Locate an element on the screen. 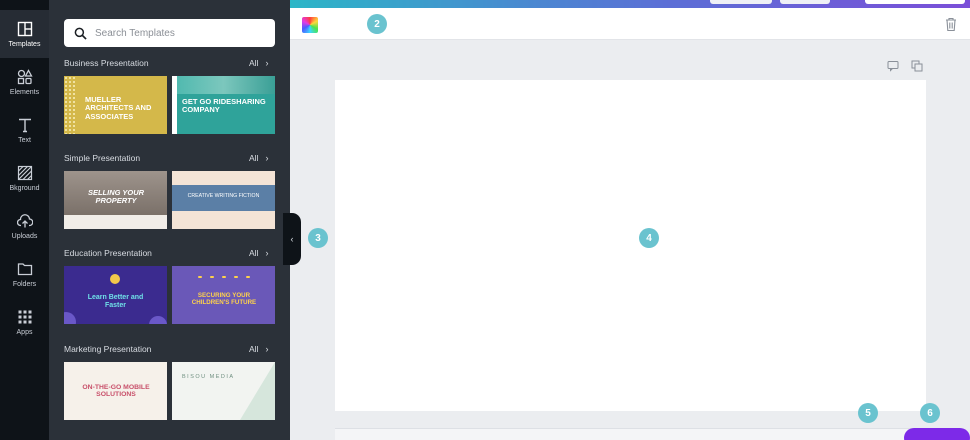  uploads-icon is located at coordinates (24, 220).